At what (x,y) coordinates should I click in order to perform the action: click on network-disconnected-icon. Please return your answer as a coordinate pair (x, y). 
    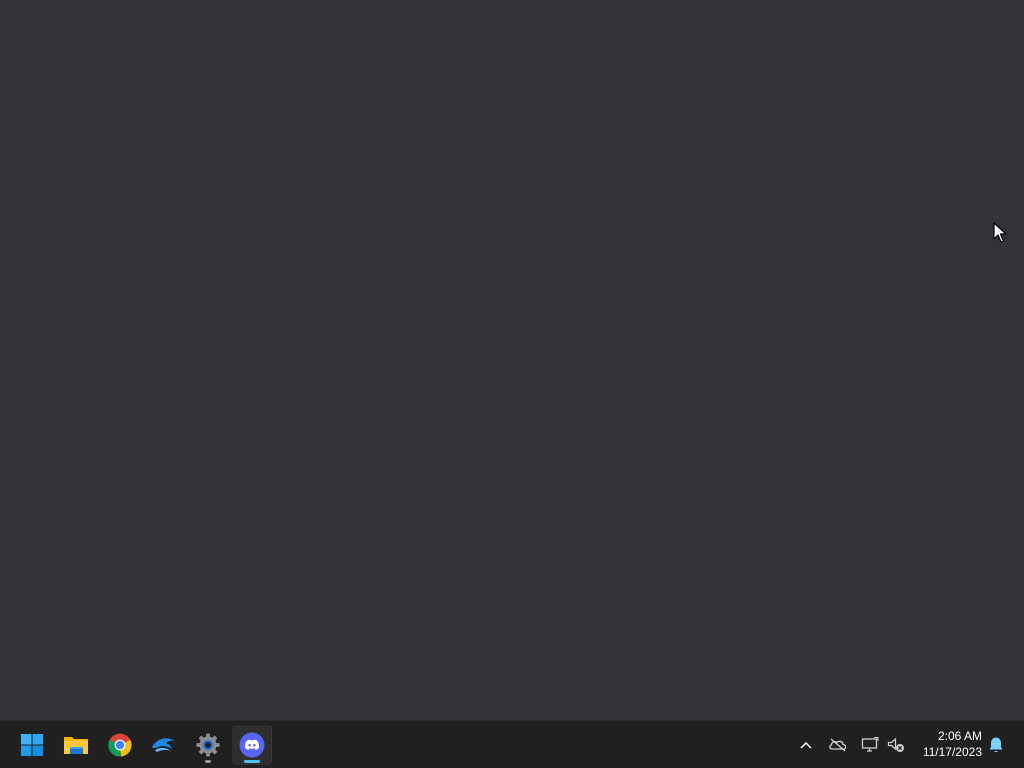
    Looking at the image, I should click on (870, 744).